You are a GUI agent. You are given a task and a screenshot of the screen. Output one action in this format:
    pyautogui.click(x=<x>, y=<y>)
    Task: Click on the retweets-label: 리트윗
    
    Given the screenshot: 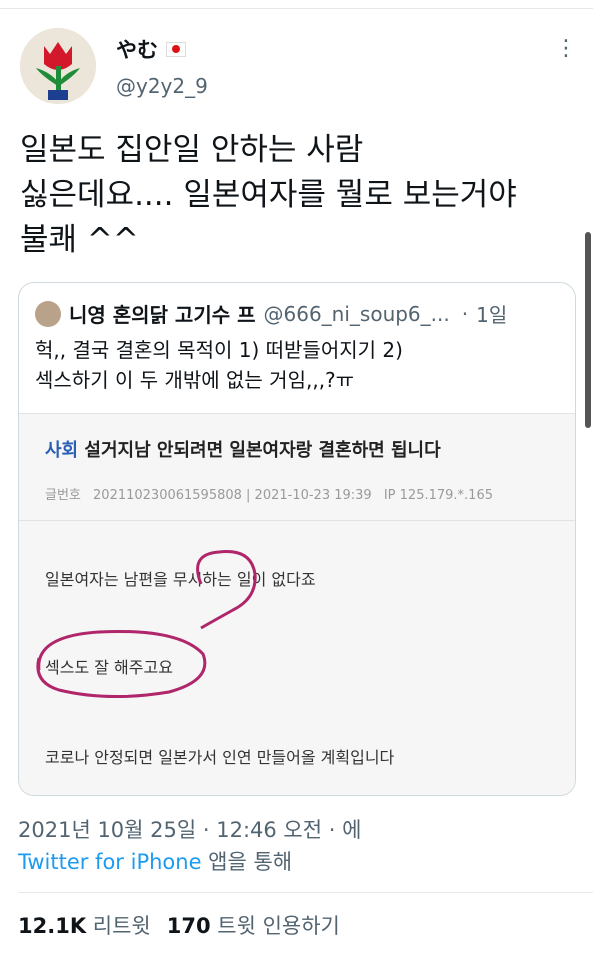 What is the action you would take?
    pyautogui.click(x=121, y=926)
    